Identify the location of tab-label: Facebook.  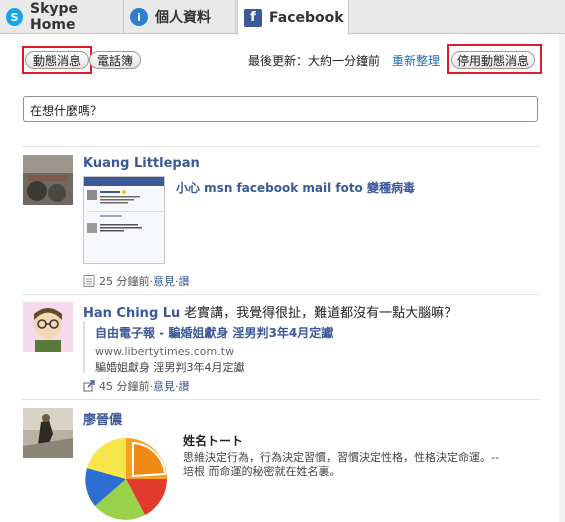
(306, 17).